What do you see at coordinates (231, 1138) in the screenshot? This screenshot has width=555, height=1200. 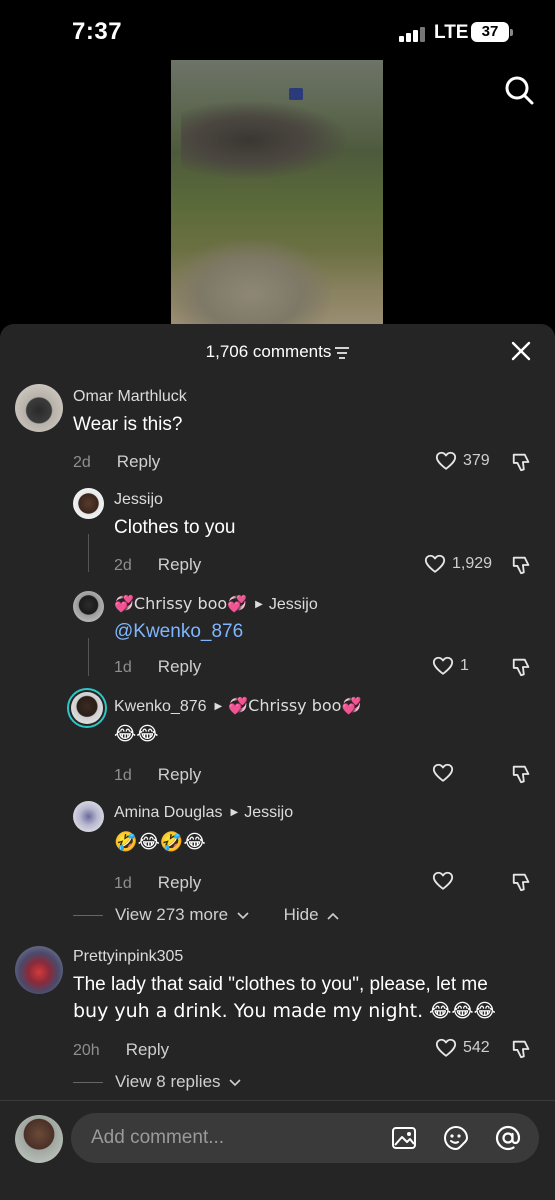 I see `comment-input` at bounding box center [231, 1138].